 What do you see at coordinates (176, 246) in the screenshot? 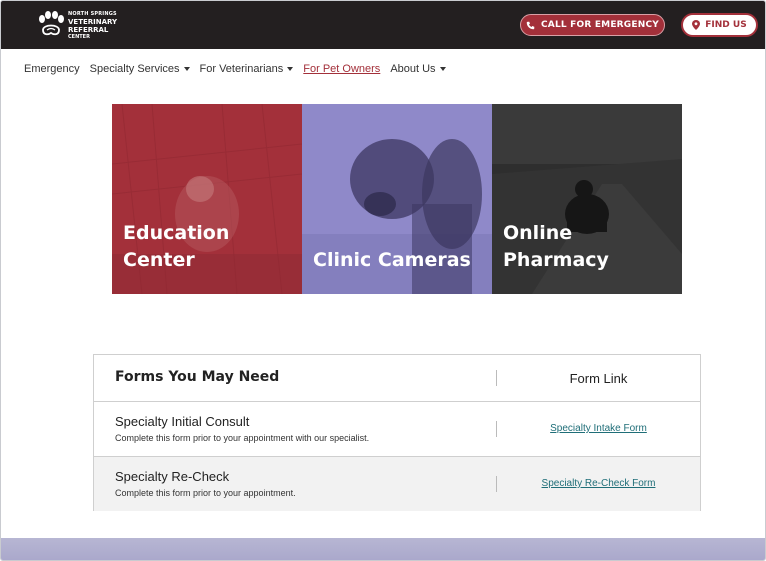
I see `tile-label: Education Center` at bounding box center [176, 246].